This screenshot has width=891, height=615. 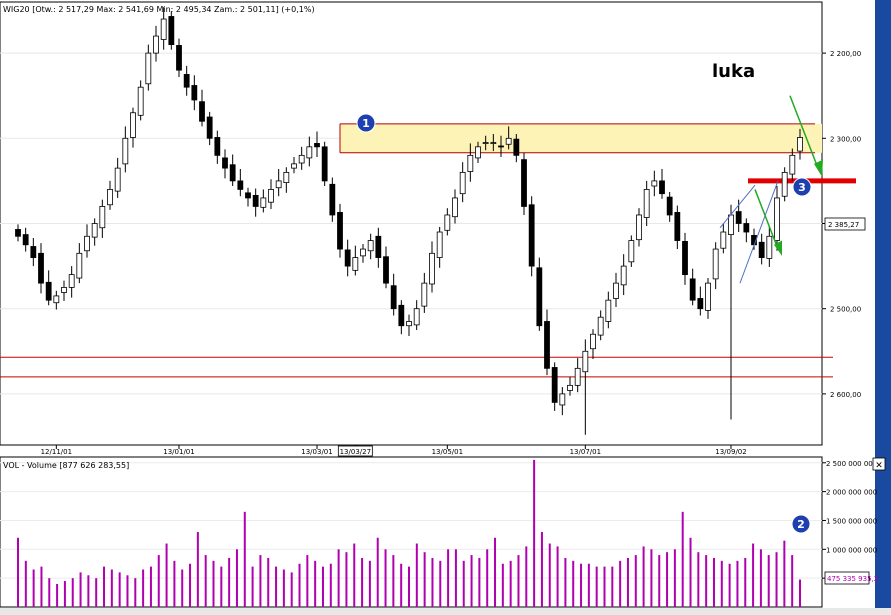 I want to click on volume-header: VOL - Volume [877 626 283,55], so click(x=66, y=465).